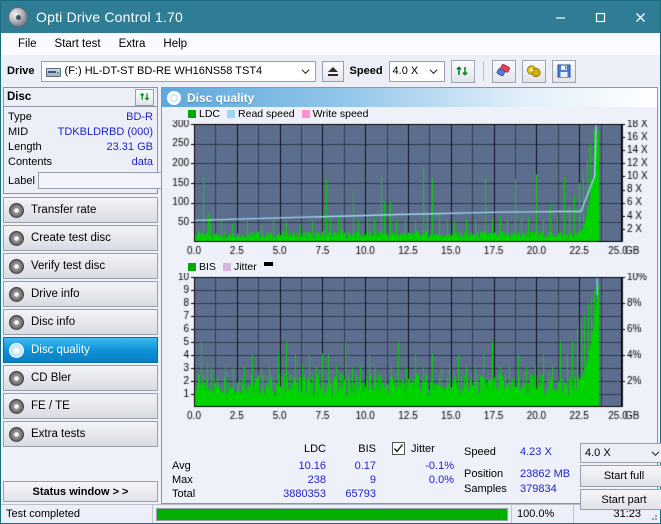 This screenshot has width=661, height=524. What do you see at coordinates (405, 71) in the screenshot?
I see `speed-select-value: 4.0 X` at bounding box center [405, 71].